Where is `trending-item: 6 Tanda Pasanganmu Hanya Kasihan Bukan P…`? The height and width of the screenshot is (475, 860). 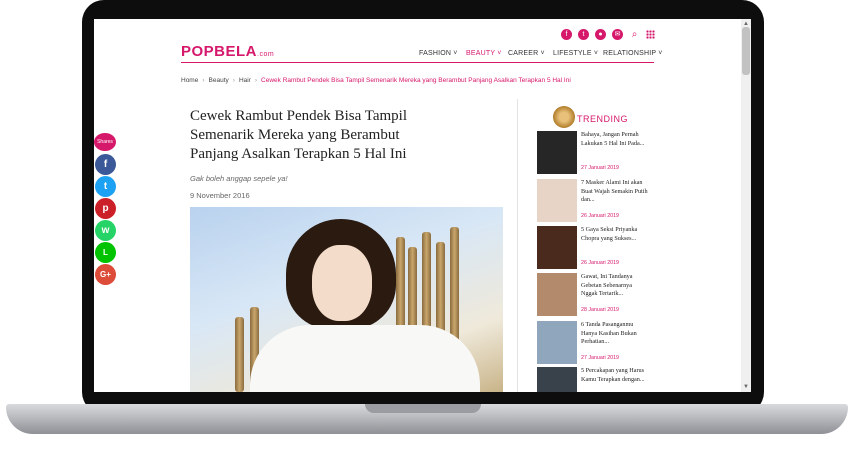 trending-item: 6 Tanda Pasanganmu Hanya Kasihan Bukan P… is located at coordinates (593, 344).